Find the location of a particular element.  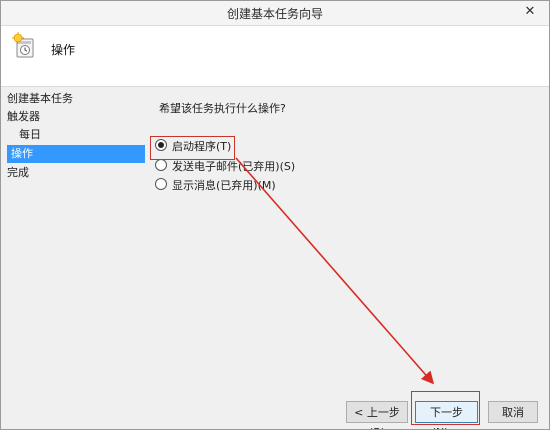

task-scheduler-icon is located at coordinates (23, 45).